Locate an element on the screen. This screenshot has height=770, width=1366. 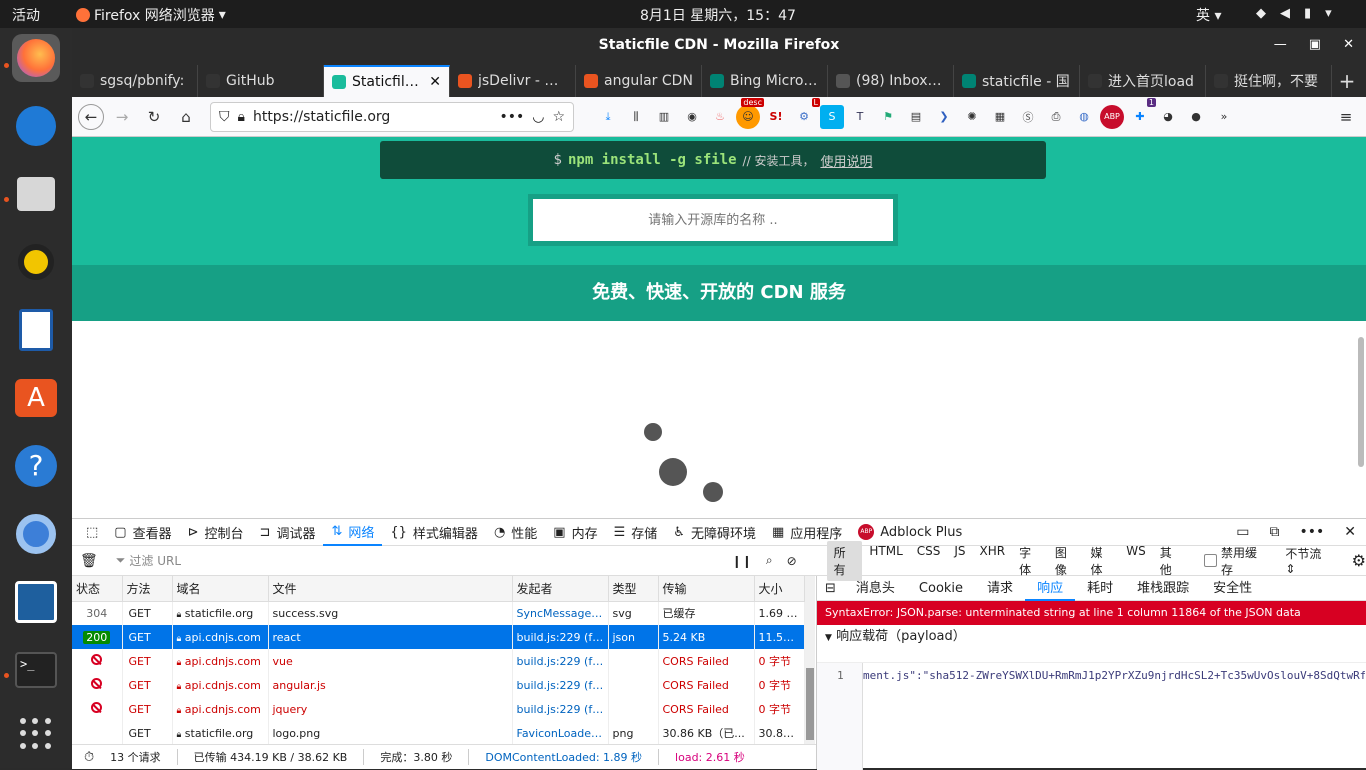
column-header: 域名 is located at coordinates (220, 589).